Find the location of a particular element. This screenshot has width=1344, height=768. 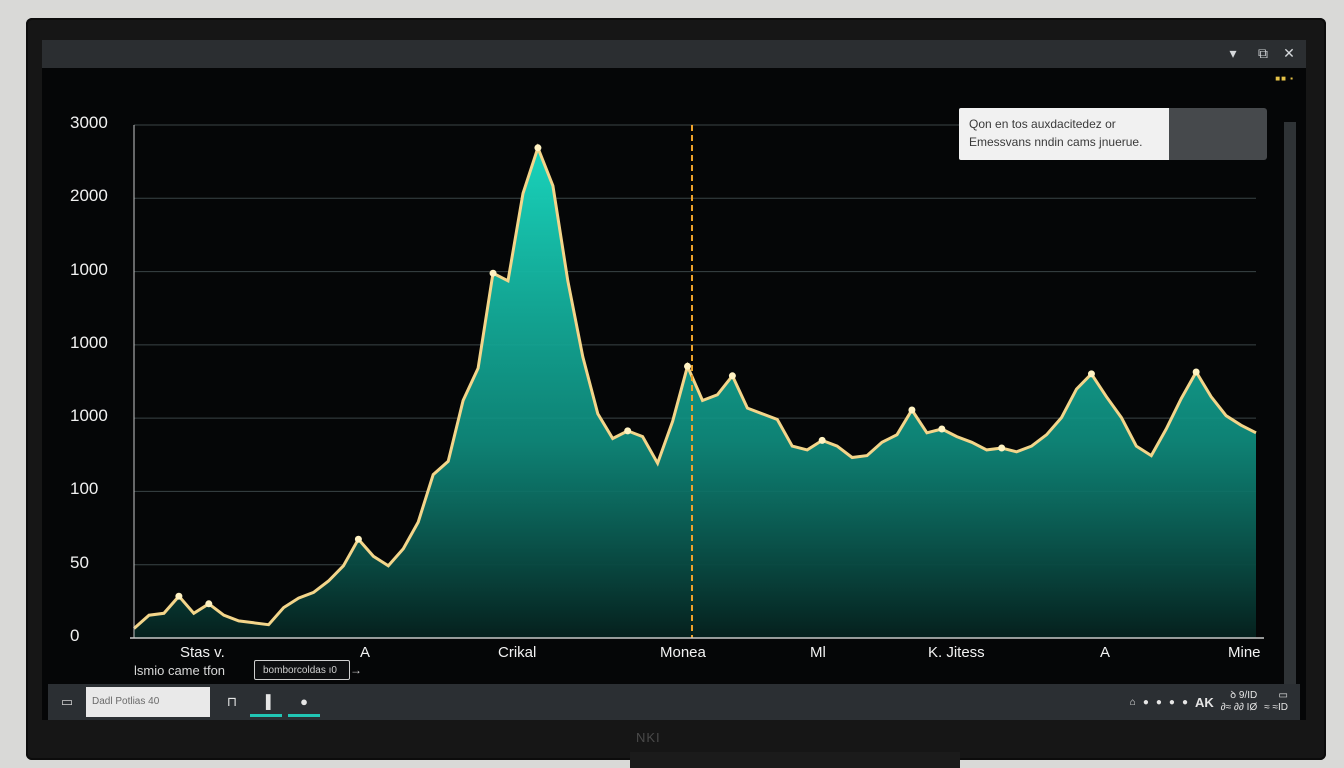

tray-icon-3: ● is located at coordinates (1172, 702).